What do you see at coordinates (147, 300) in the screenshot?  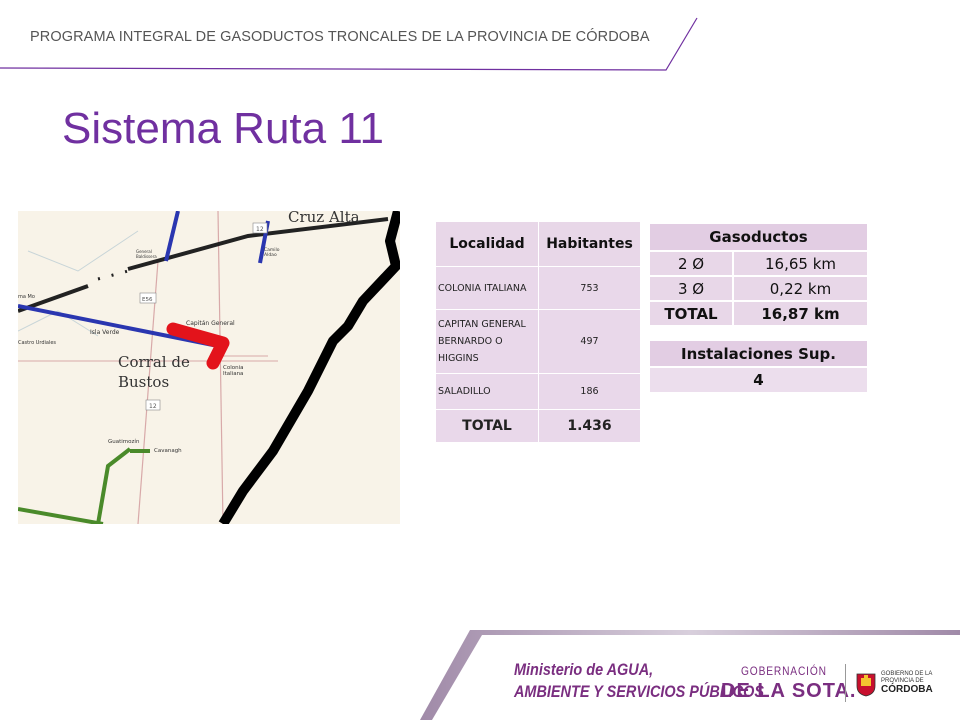 I see `map-route-e56: E56` at bounding box center [147, 300].